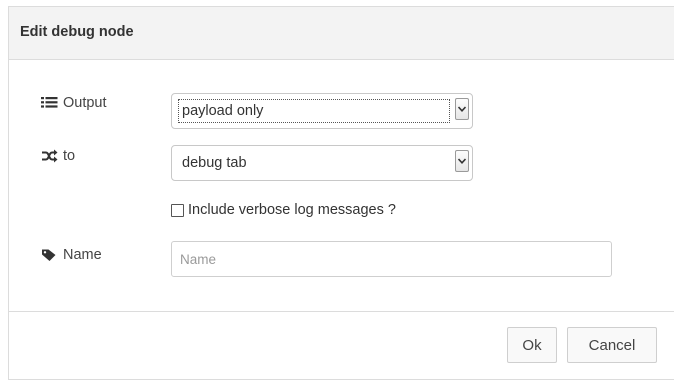  I want to click on dialog-title: Edit debug node, so click(77, 32).